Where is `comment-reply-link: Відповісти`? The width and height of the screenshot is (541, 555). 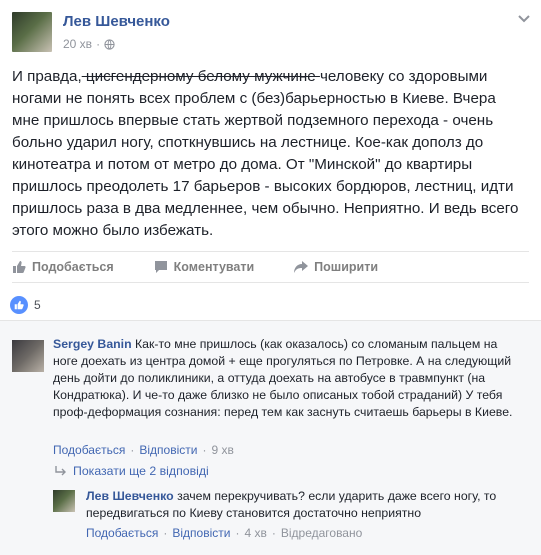
comment-reply-link: Відповісти is located at coordinates (168, 450).